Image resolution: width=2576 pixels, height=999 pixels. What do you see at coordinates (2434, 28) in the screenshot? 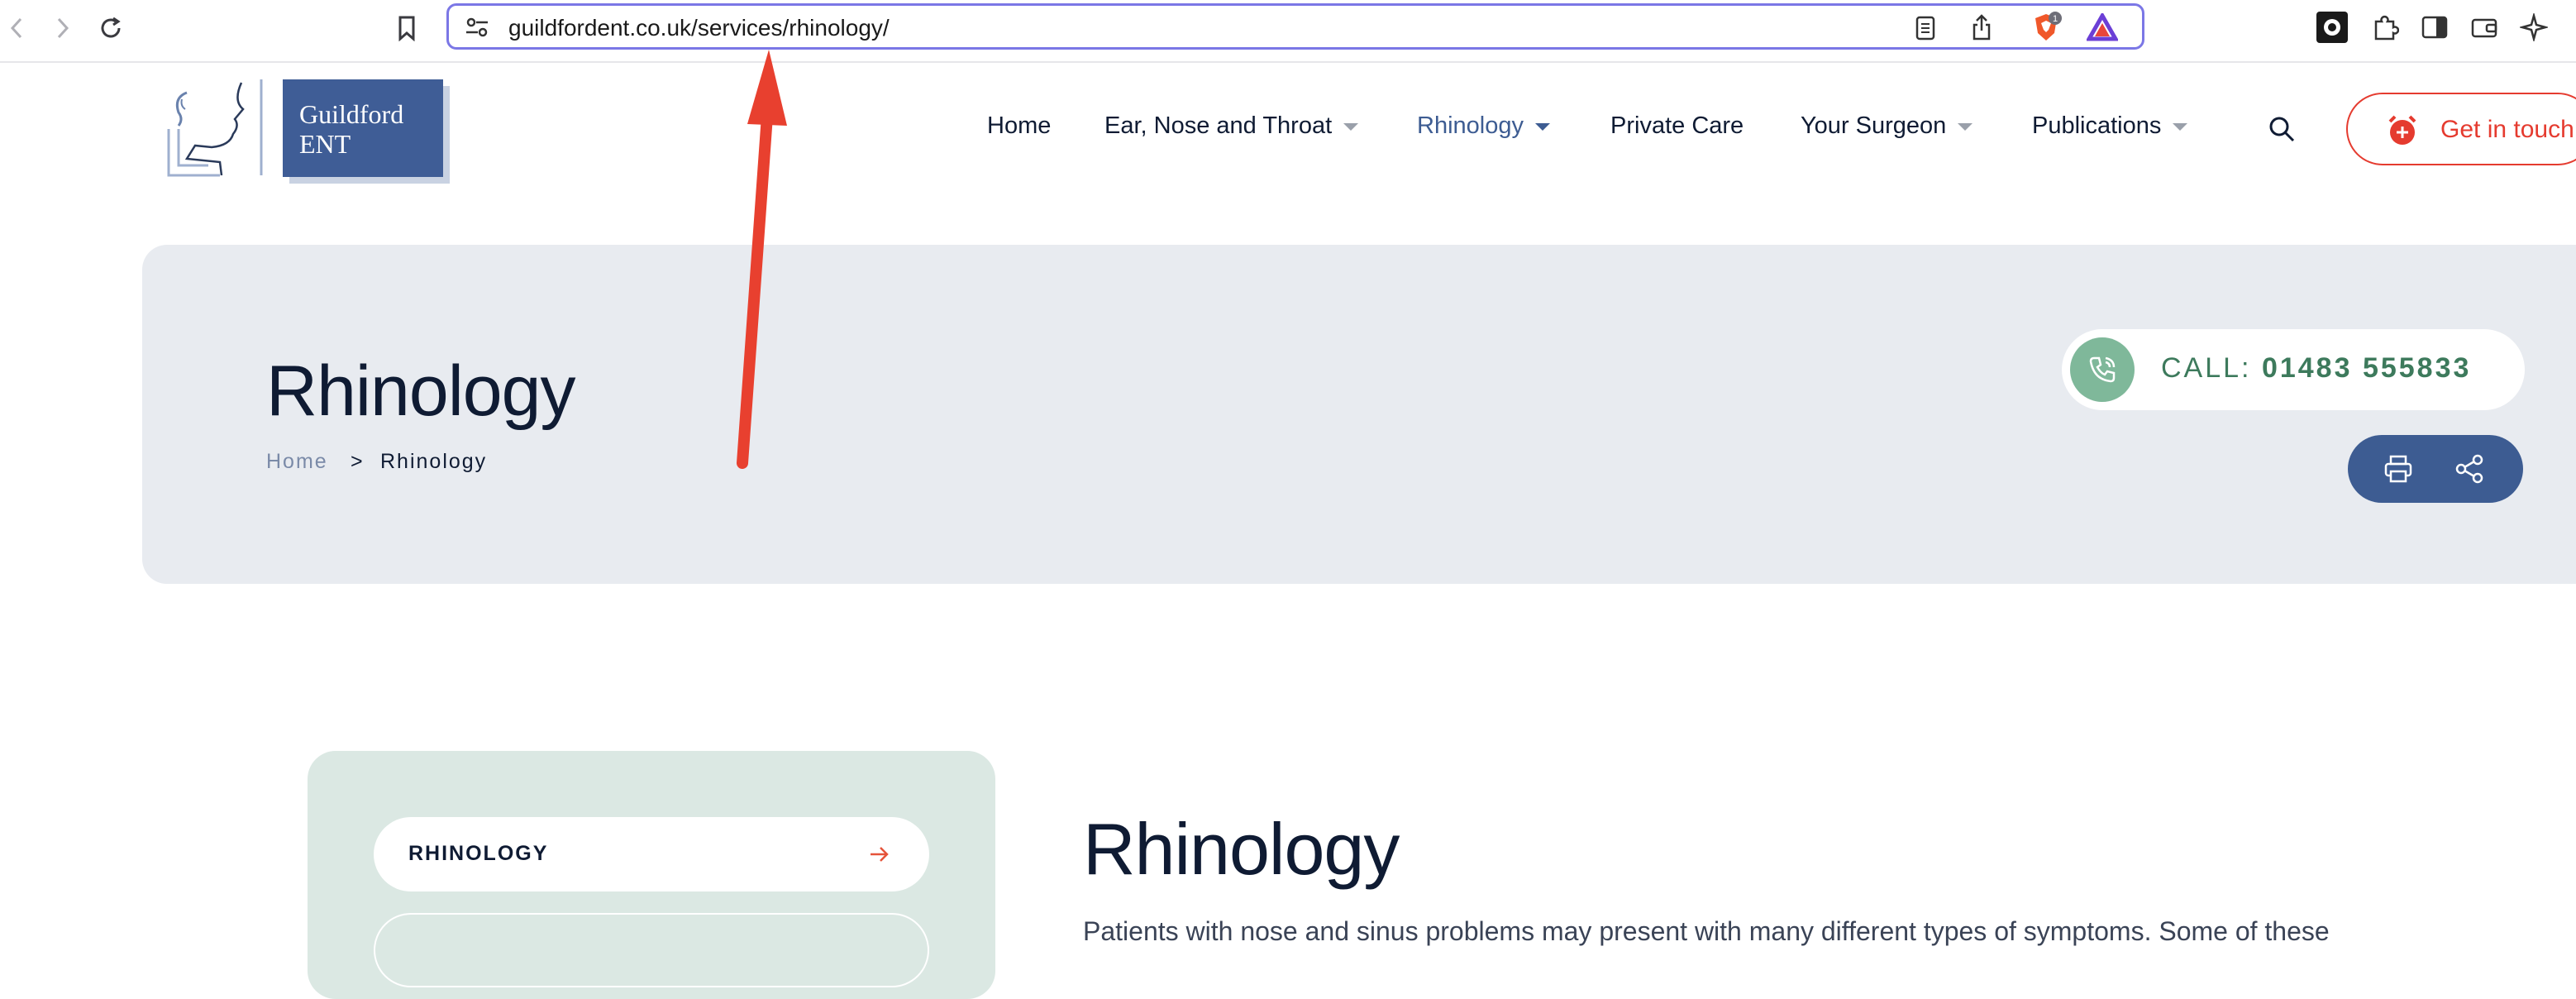
I see `sidebar-icon` at bounding box center [2434, 28].